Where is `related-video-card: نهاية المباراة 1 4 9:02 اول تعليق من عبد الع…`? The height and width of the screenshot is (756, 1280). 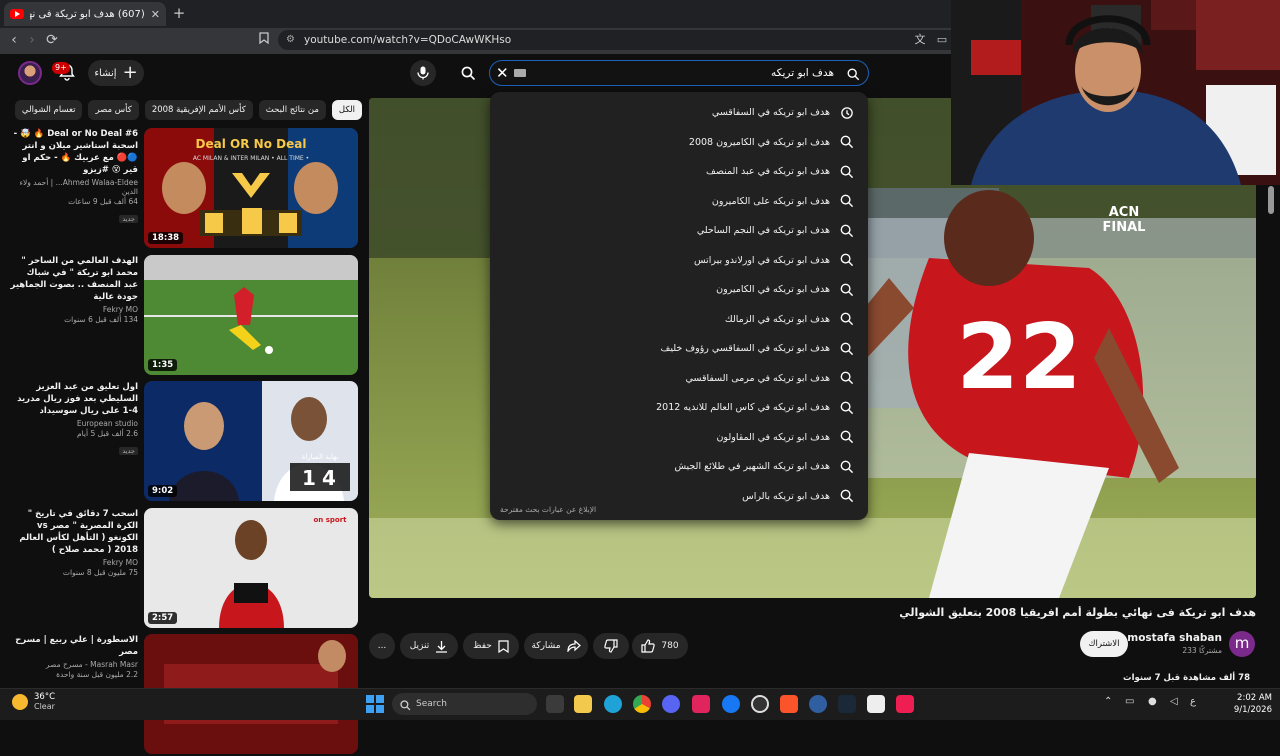
related-video-card: نهاية المباراة 1 4 9:02 اول تعليق من عبد الع… is located at coordinates (185, 442).